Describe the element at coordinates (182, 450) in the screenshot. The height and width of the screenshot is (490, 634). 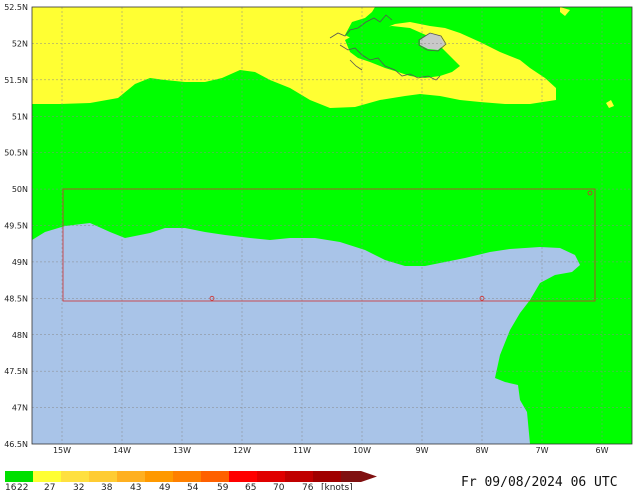
I see `lon-label: 13W` at that location.